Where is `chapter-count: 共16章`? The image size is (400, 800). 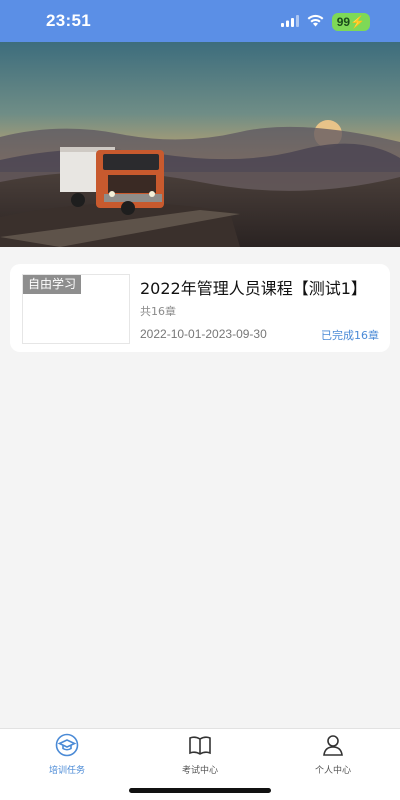 chapter-count: 共16章 is located at coordinates (158, 311).